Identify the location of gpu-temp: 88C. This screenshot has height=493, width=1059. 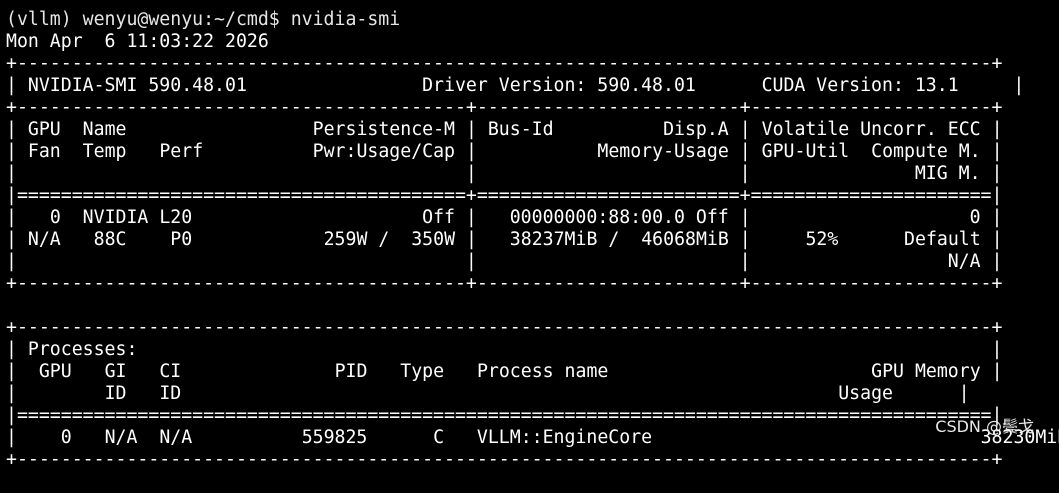
(110, 239).